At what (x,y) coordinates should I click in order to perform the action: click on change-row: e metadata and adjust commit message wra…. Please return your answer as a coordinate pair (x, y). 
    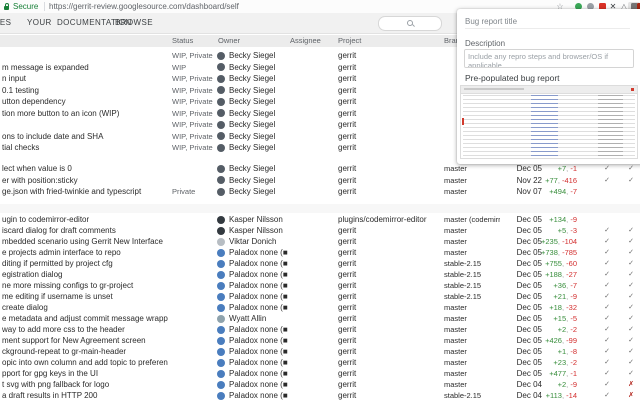
    Looking at the image, I should click on (320, 318).